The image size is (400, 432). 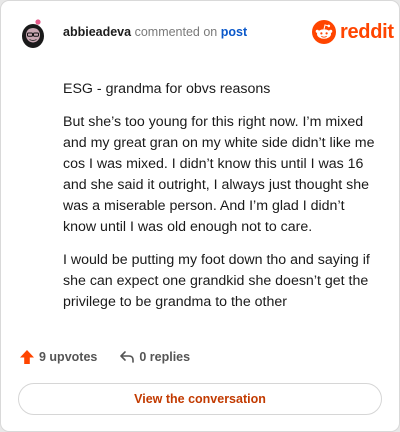 I want to click on upvote-button: 9 upvotes, so click(x=58, y=357).